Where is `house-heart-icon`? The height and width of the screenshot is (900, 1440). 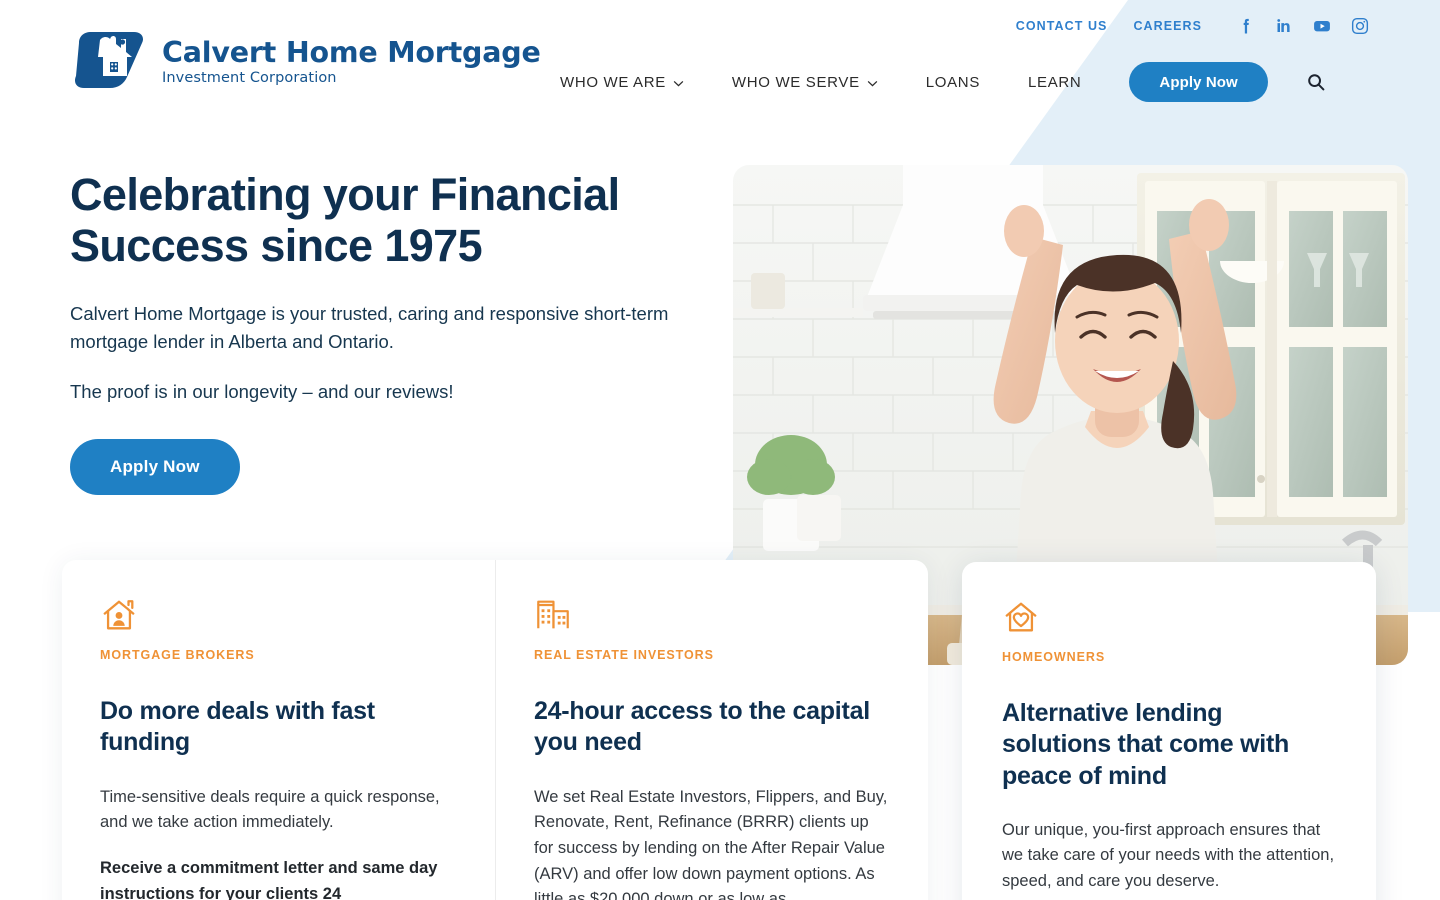
house-heart-icon is located at coordinates (1021, 617).